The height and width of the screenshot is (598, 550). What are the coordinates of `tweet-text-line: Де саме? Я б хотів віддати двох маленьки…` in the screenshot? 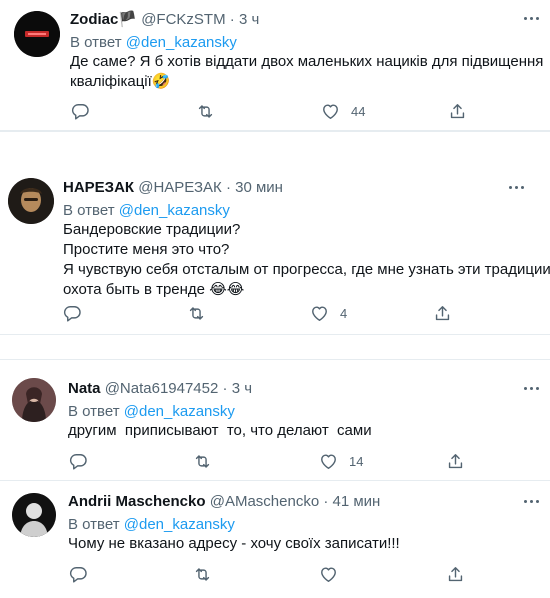 It's located at (307, 61).